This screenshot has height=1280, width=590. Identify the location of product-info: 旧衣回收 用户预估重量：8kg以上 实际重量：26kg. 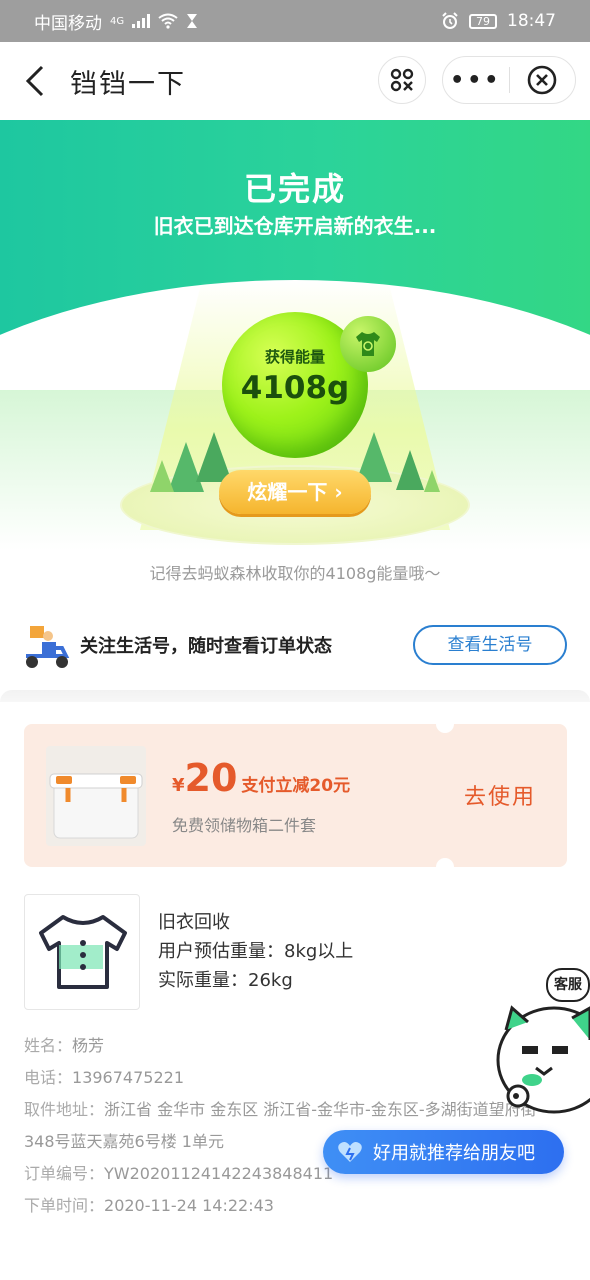
(255, 951).